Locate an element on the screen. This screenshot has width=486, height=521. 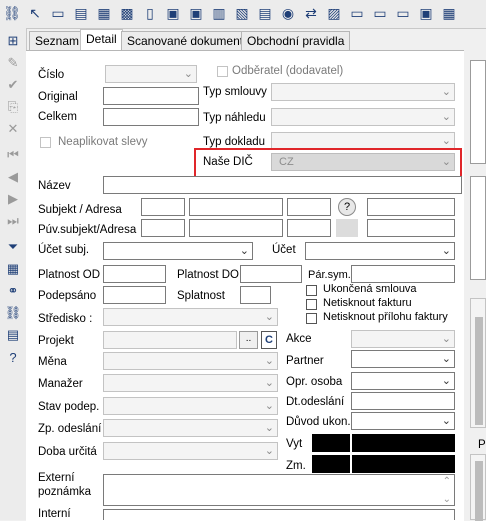
platnost-do-input is located at coordinates (271, 274).